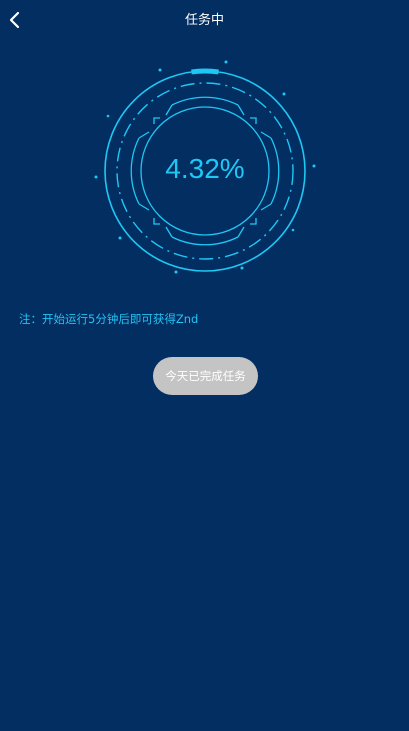 This screenshot has width=409, height=731. Describe the element at coordinates (205, 71) in the screenshot. I see `progress-arc` at that location.